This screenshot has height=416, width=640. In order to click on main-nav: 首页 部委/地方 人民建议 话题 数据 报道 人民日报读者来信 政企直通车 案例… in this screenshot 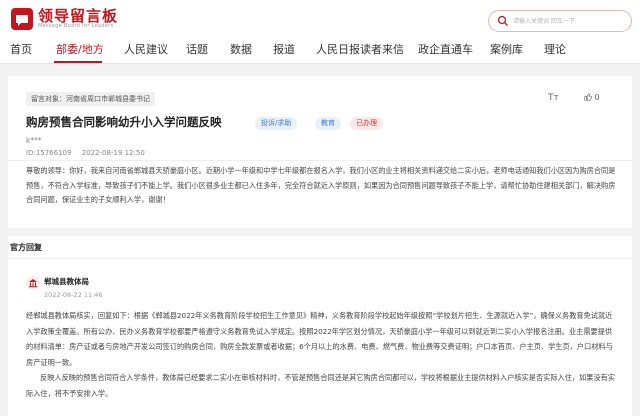, I will do `click(320, 50)`.